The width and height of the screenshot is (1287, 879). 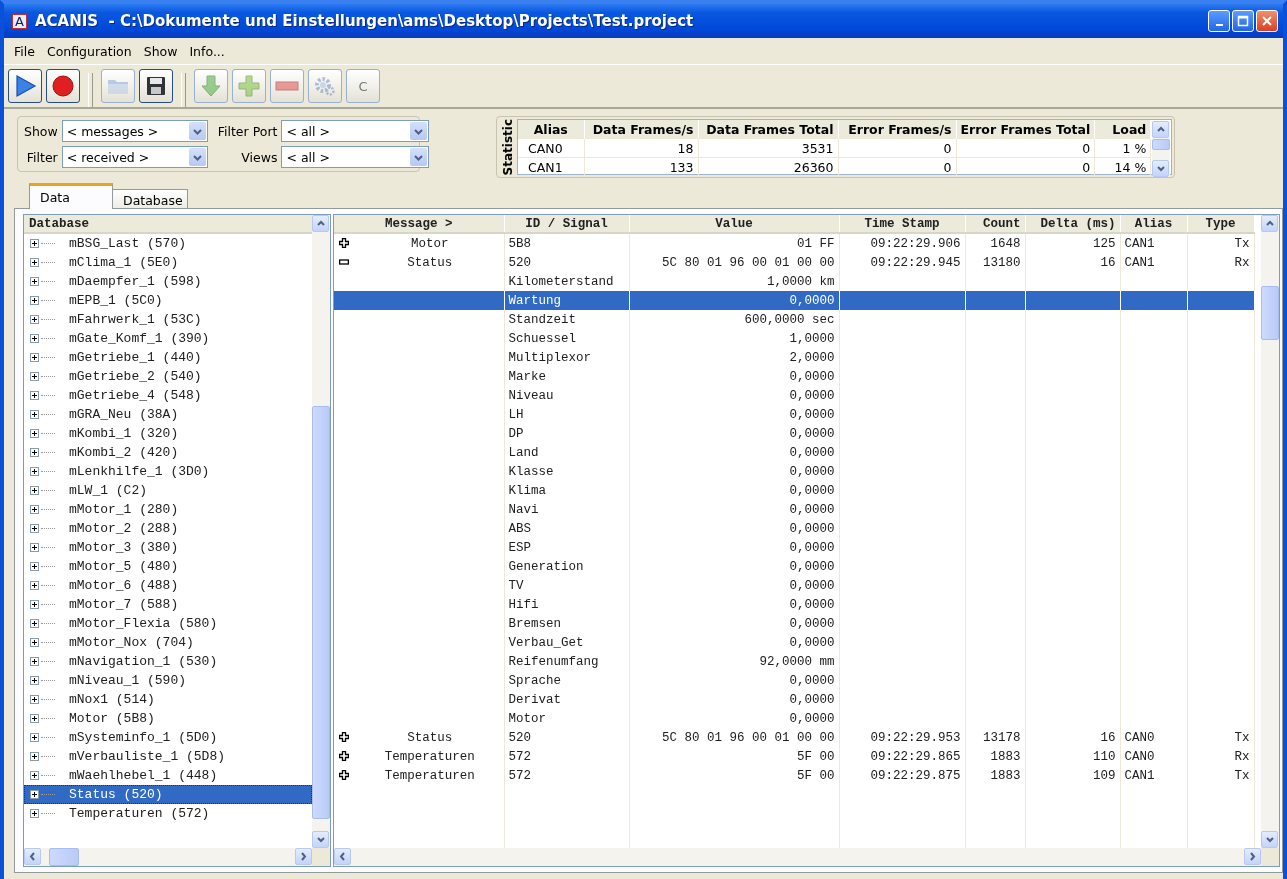 What do you see at coordinates (168, 262) in the screenshot?
I see `tree-item: mClima_1 (5E0)` at bounding box center [168, 262].